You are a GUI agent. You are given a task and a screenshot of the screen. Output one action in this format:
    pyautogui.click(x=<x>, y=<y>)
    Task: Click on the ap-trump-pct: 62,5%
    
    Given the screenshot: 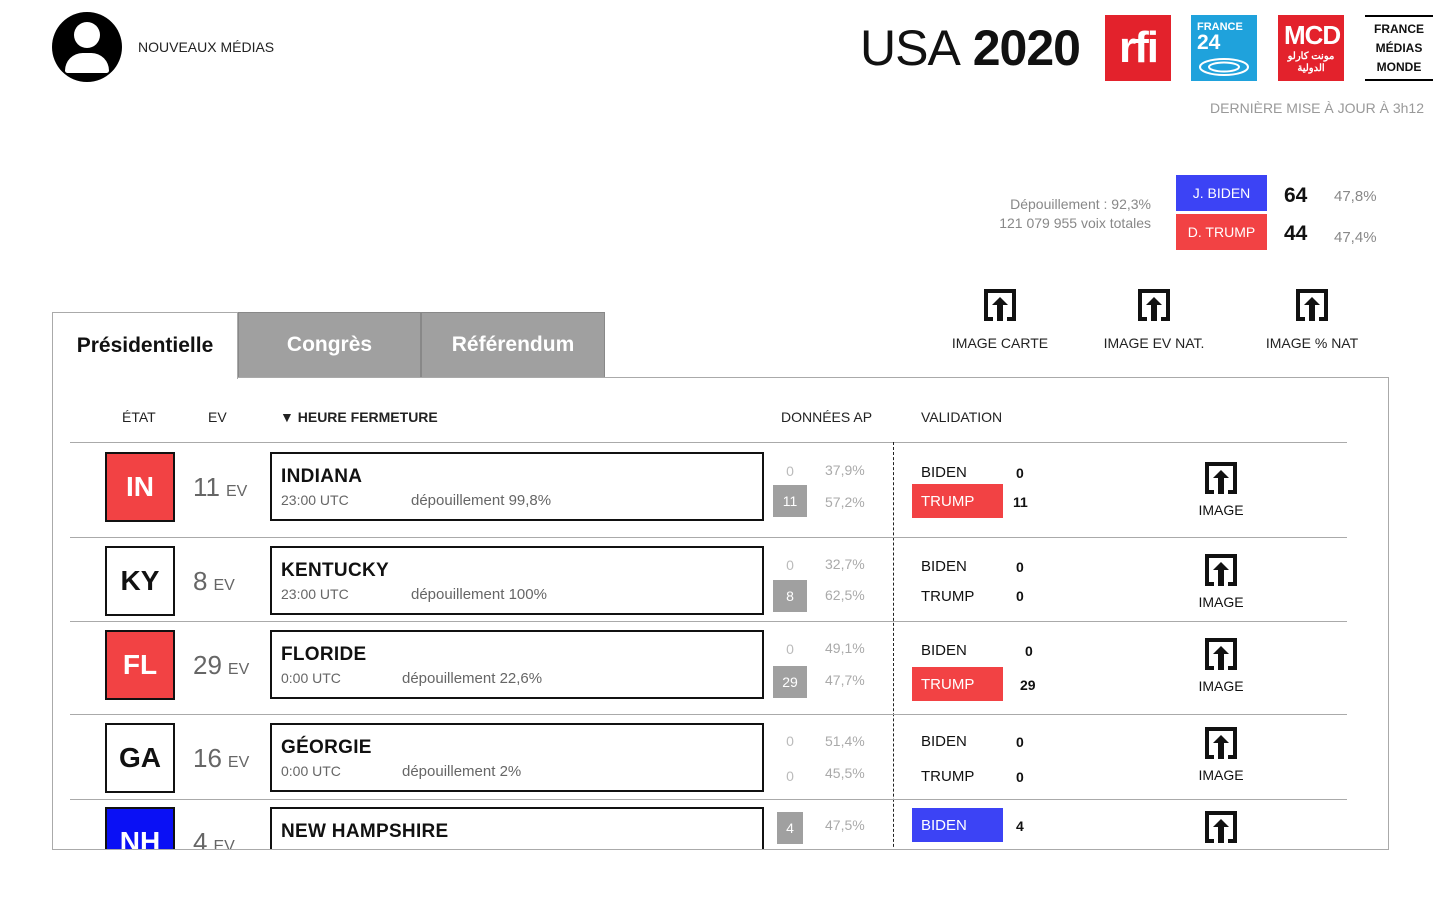 What is the action you would take?
    pyautogui.click(x=845, y=595)
    